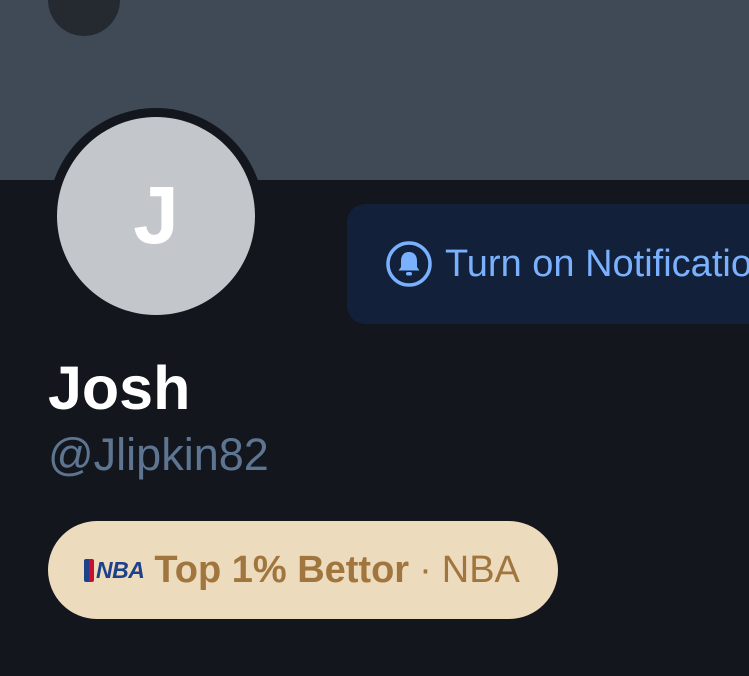 This screenshot has width=749, height=676. Describe the element at coordinates (409, 264) in the screenshot. I see `bell-icon` at that location.